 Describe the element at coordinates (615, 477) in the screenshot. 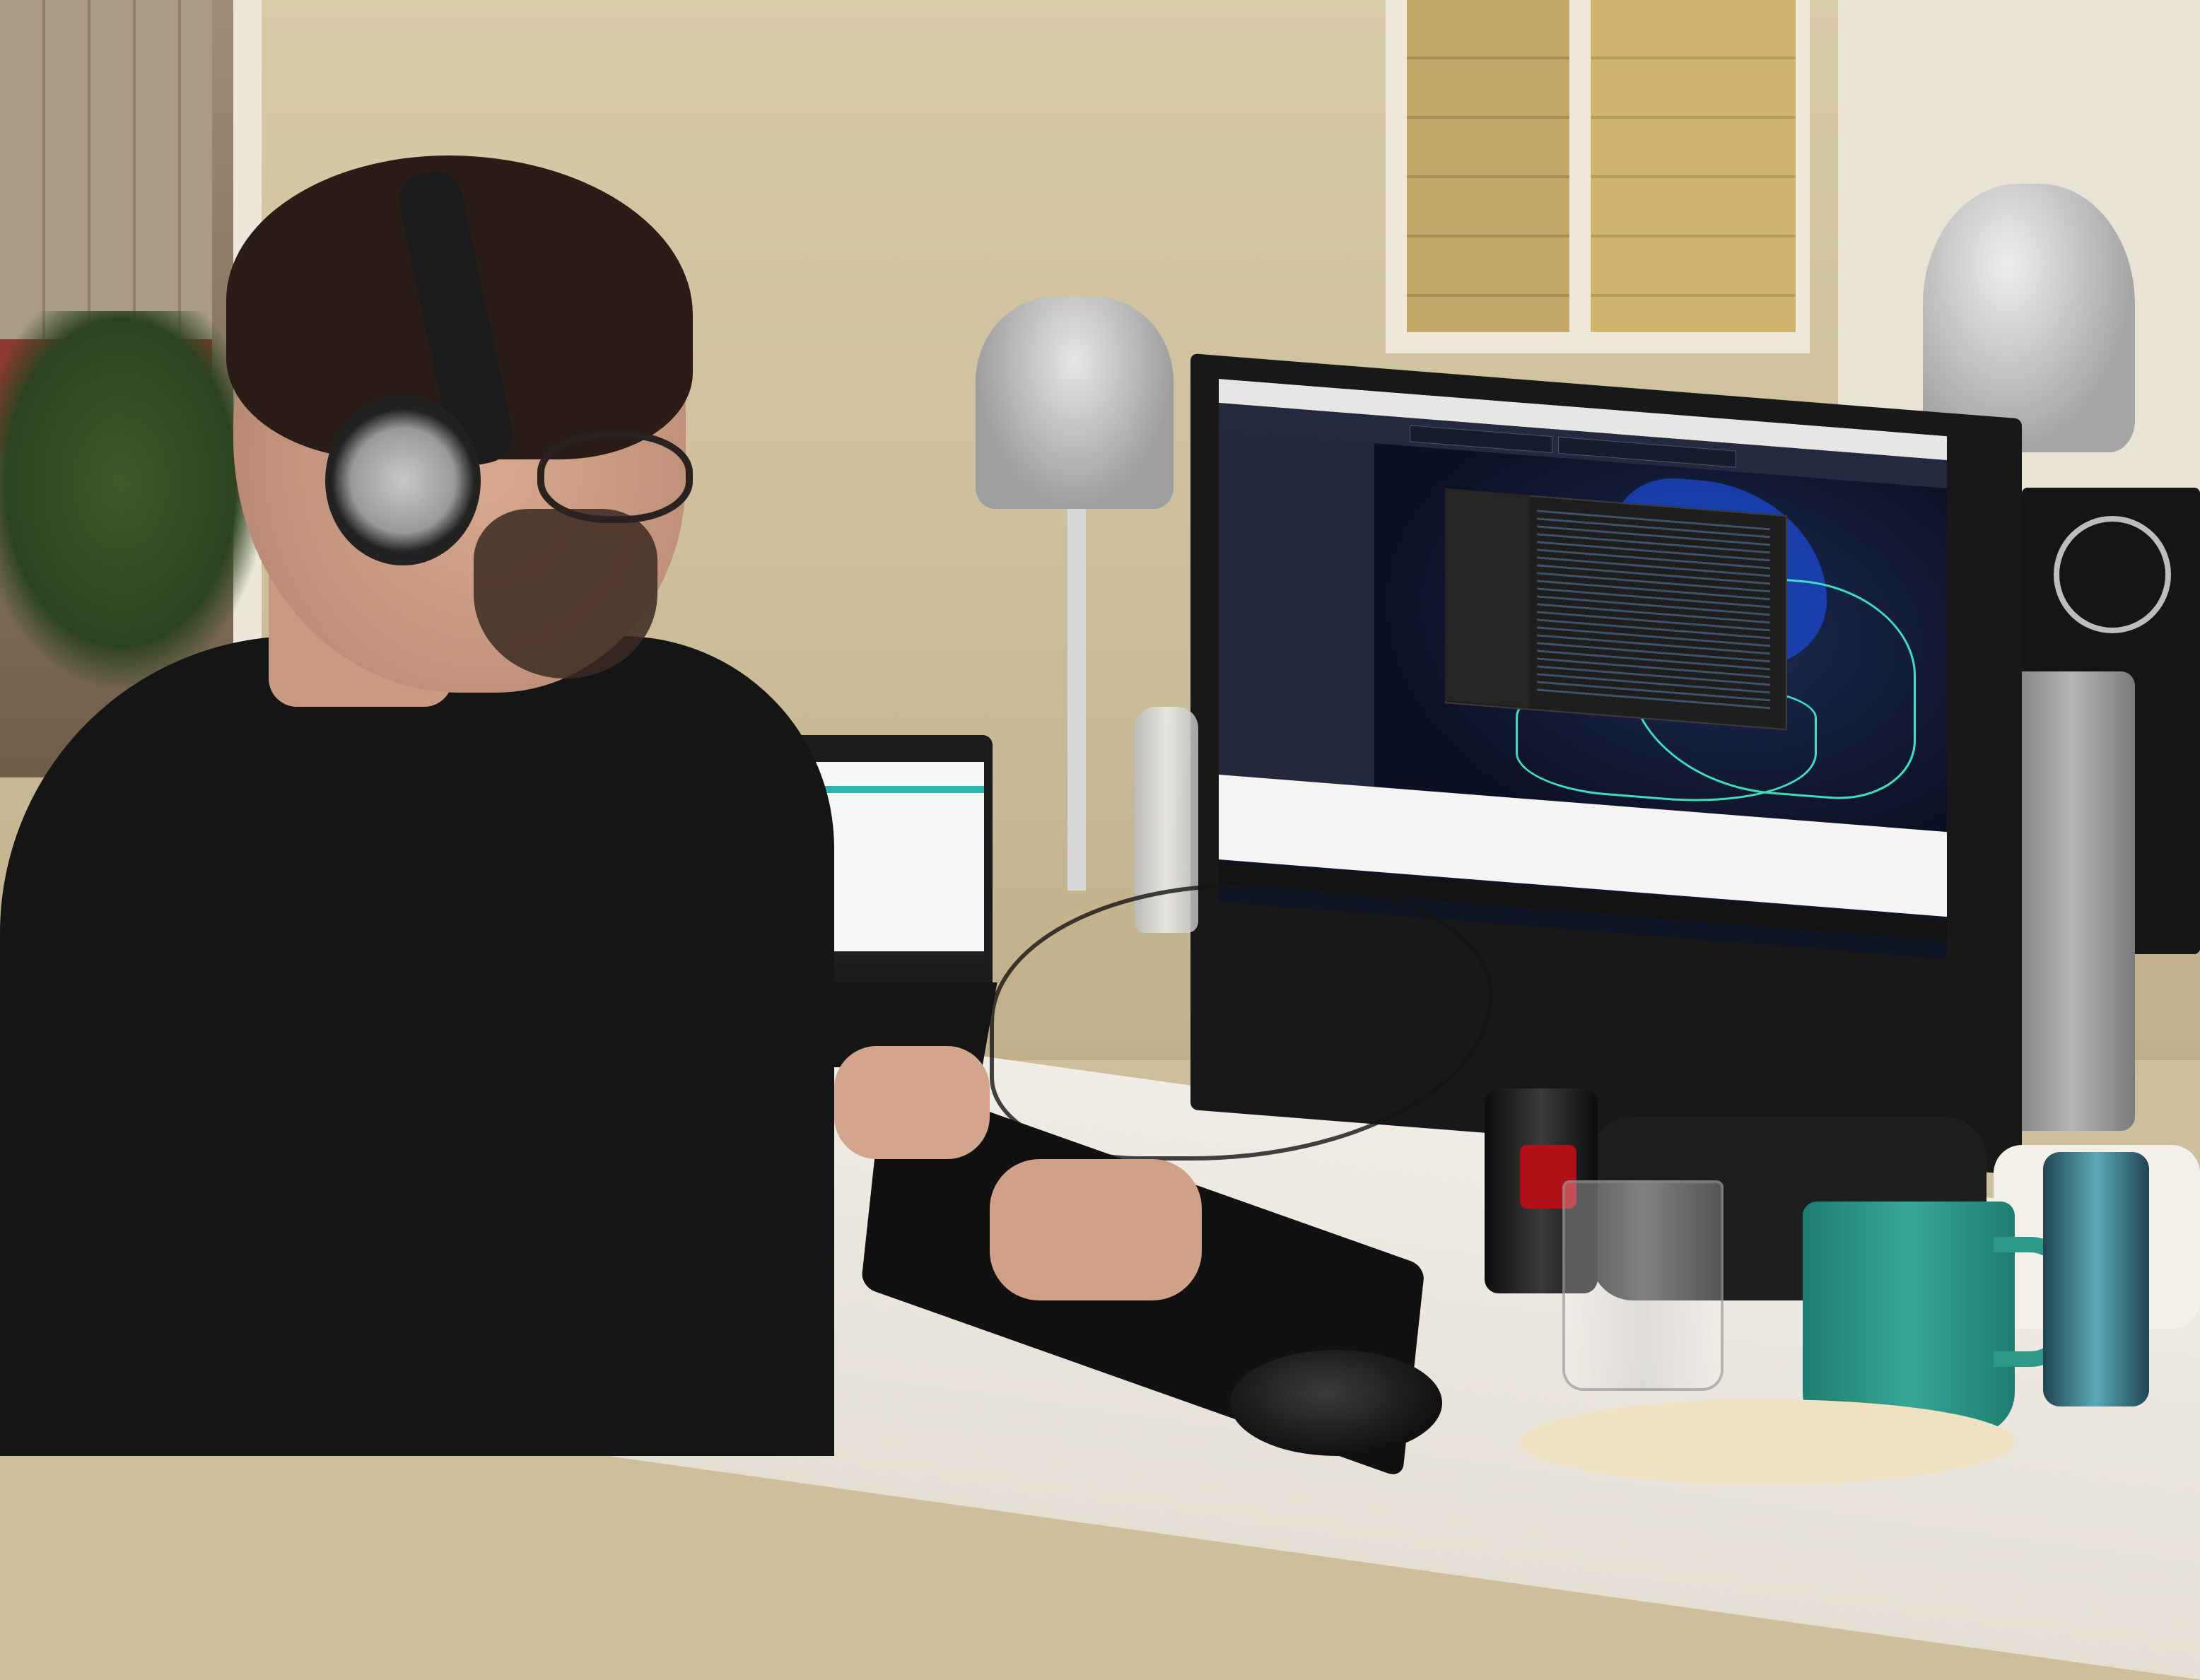

I see `glasses` at that location.